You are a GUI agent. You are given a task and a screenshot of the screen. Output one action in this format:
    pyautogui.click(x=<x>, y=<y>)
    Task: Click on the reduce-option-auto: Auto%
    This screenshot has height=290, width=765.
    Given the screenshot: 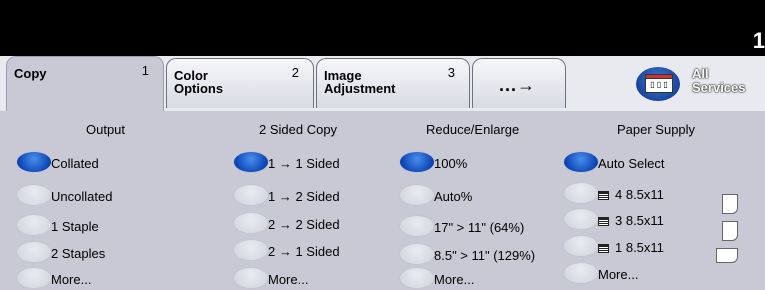 What is the action you would take?
    pyautogui.click(x=480, y=196)
    